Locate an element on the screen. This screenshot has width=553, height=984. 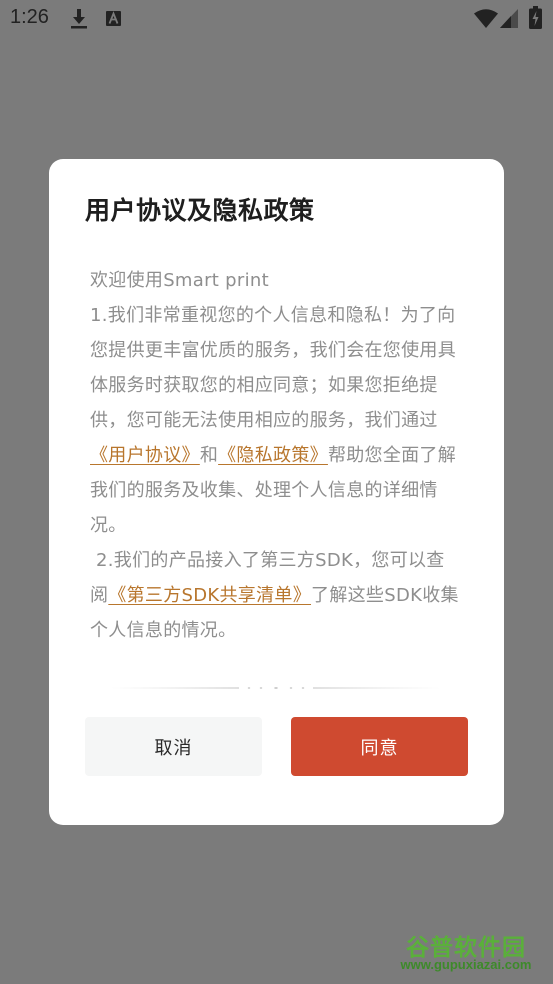
cancel-button: 取消 is located at coordinates (173, 746).